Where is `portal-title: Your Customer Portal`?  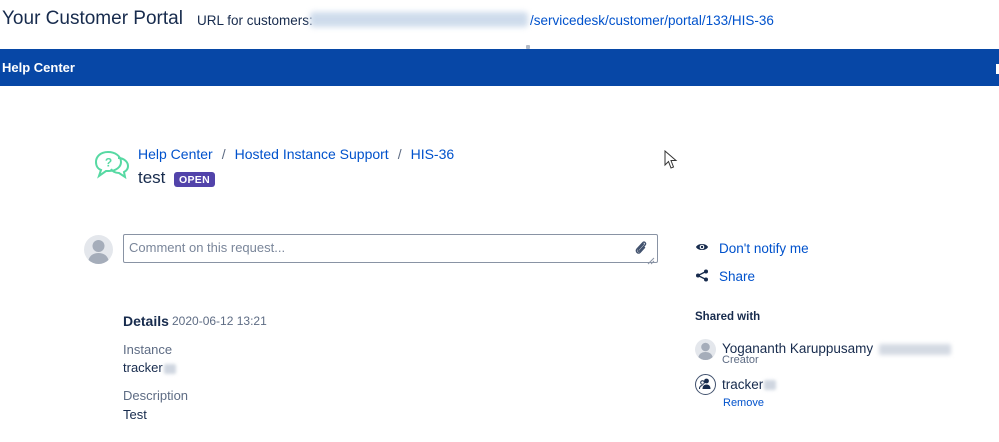
portal-title: Your Customer Portal is located at coordinates (92, 18).